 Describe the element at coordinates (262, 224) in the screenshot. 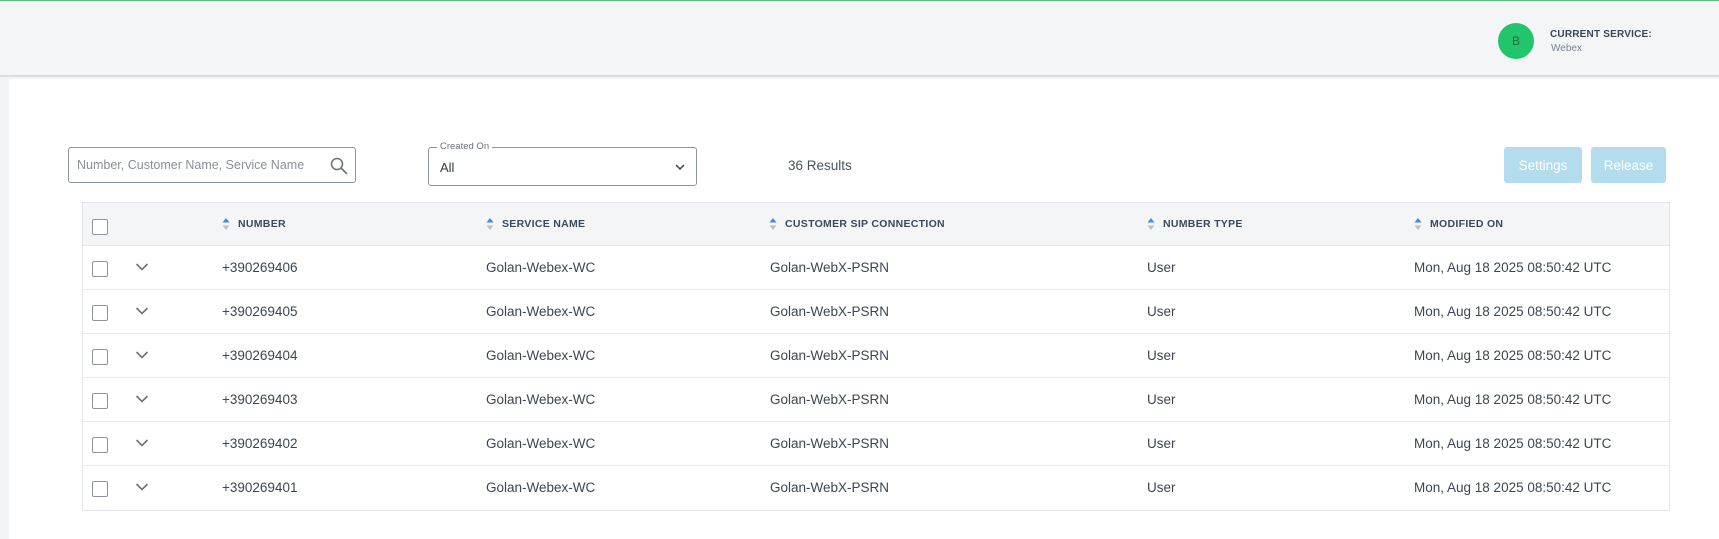

I see `column-header-label: NUMBER` at that location.